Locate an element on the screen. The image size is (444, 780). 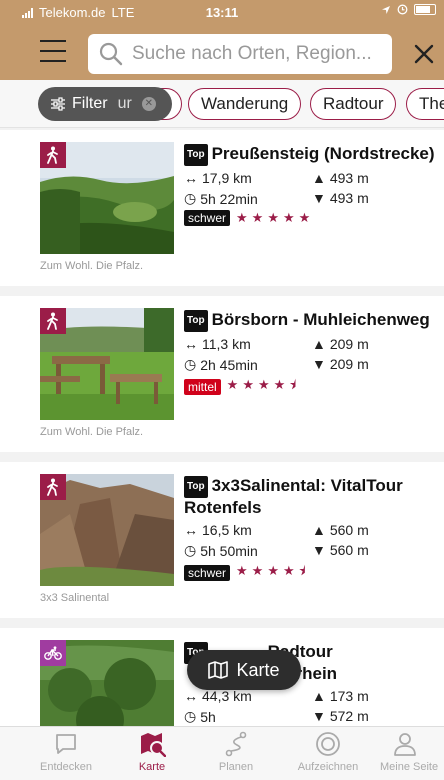
sliders-icon is located at coordinates (58, 104).